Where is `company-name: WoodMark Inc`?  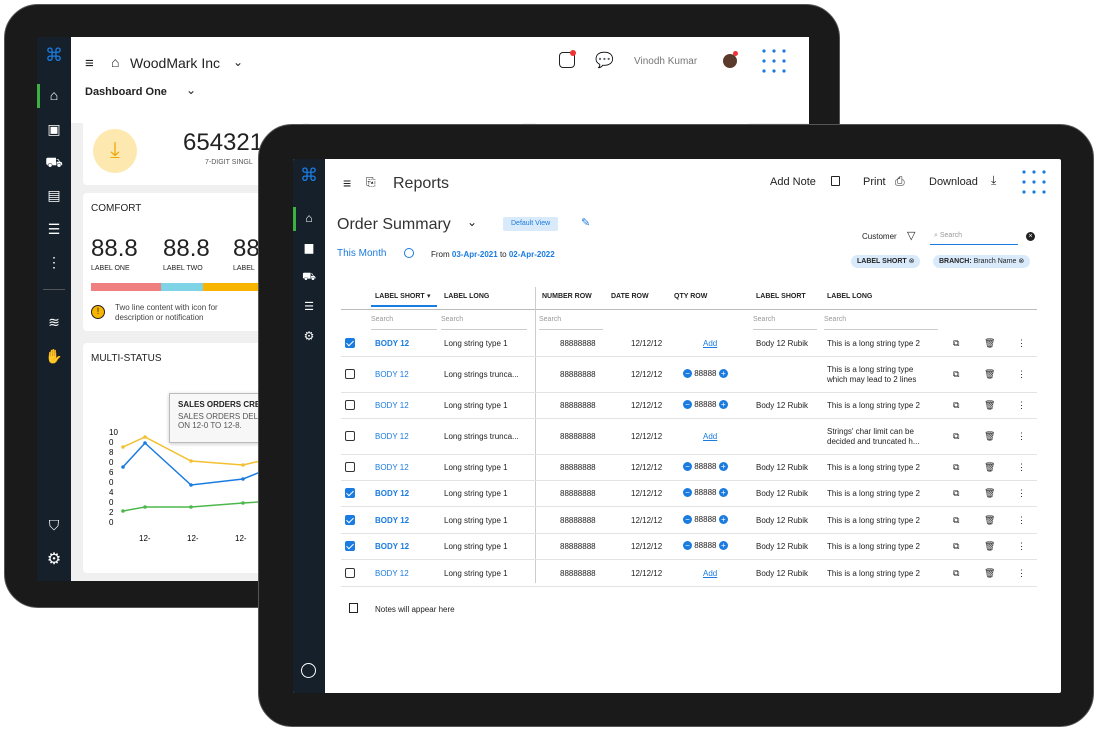 company-name: WoodMark Inc is located at coordinates (175, 63).